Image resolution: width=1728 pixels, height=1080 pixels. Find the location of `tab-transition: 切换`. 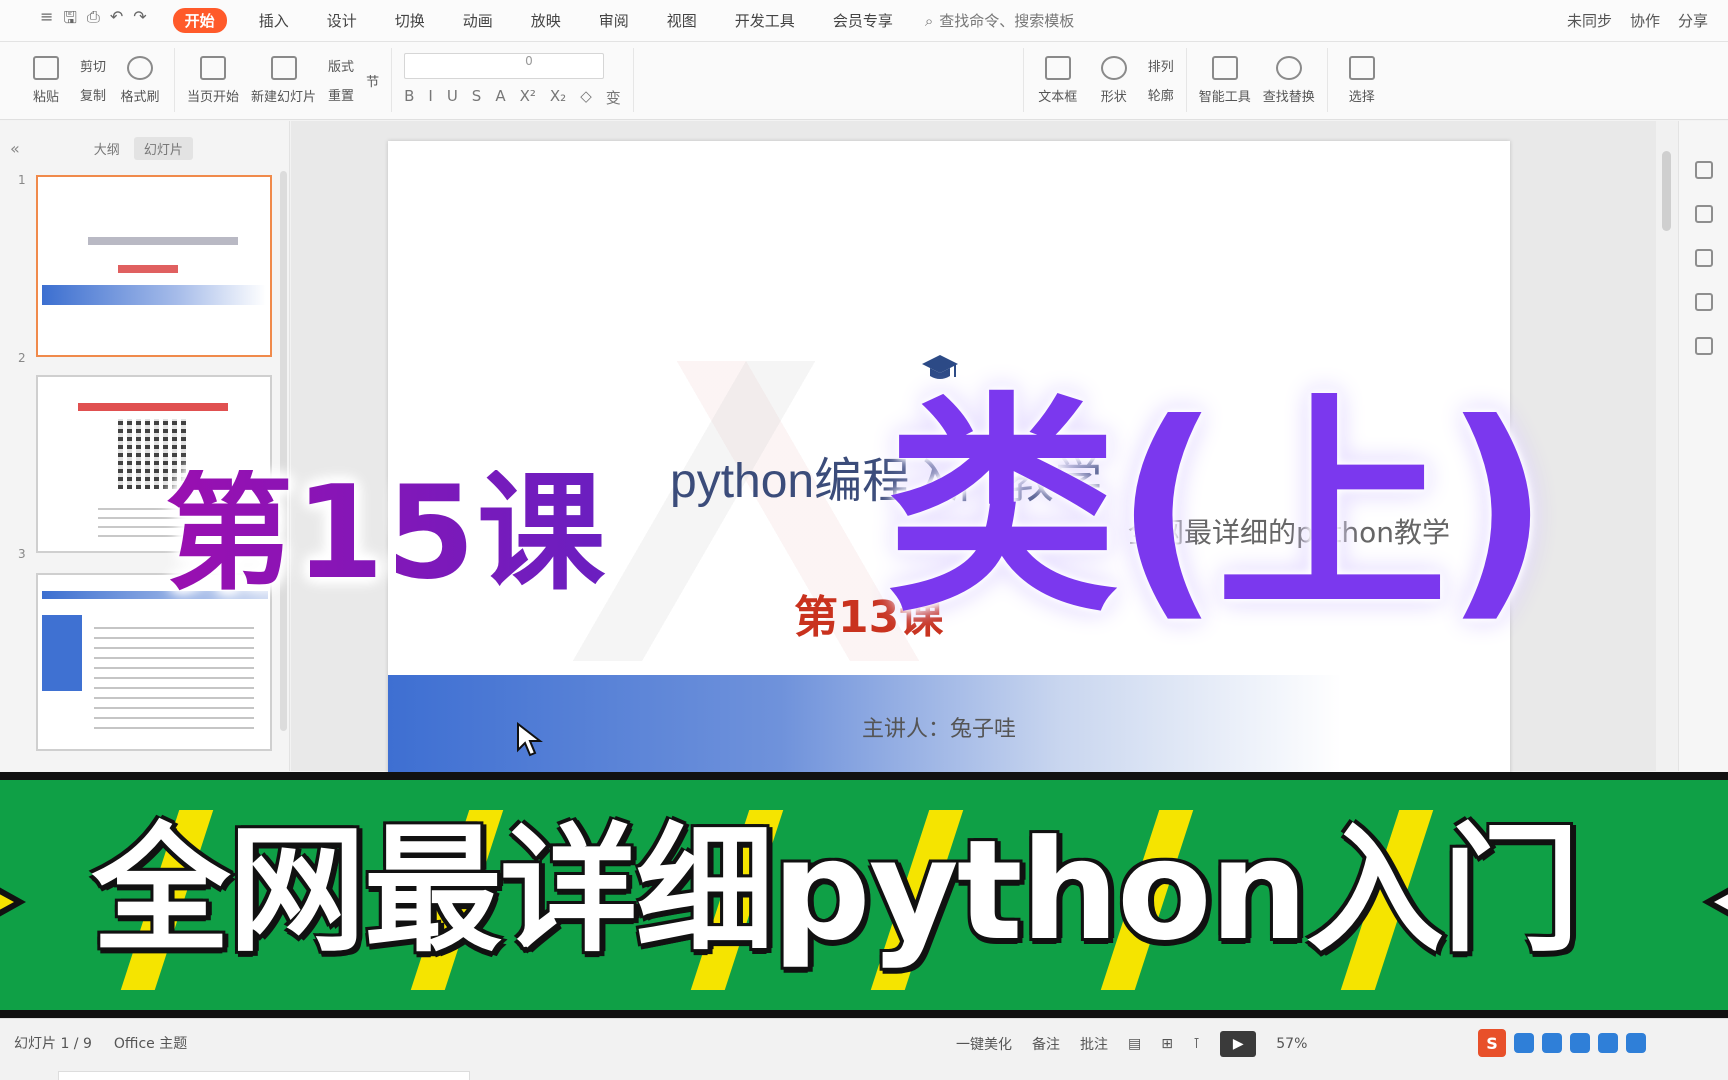

tab-transition: 切换 is located at coordinates (410, 20).